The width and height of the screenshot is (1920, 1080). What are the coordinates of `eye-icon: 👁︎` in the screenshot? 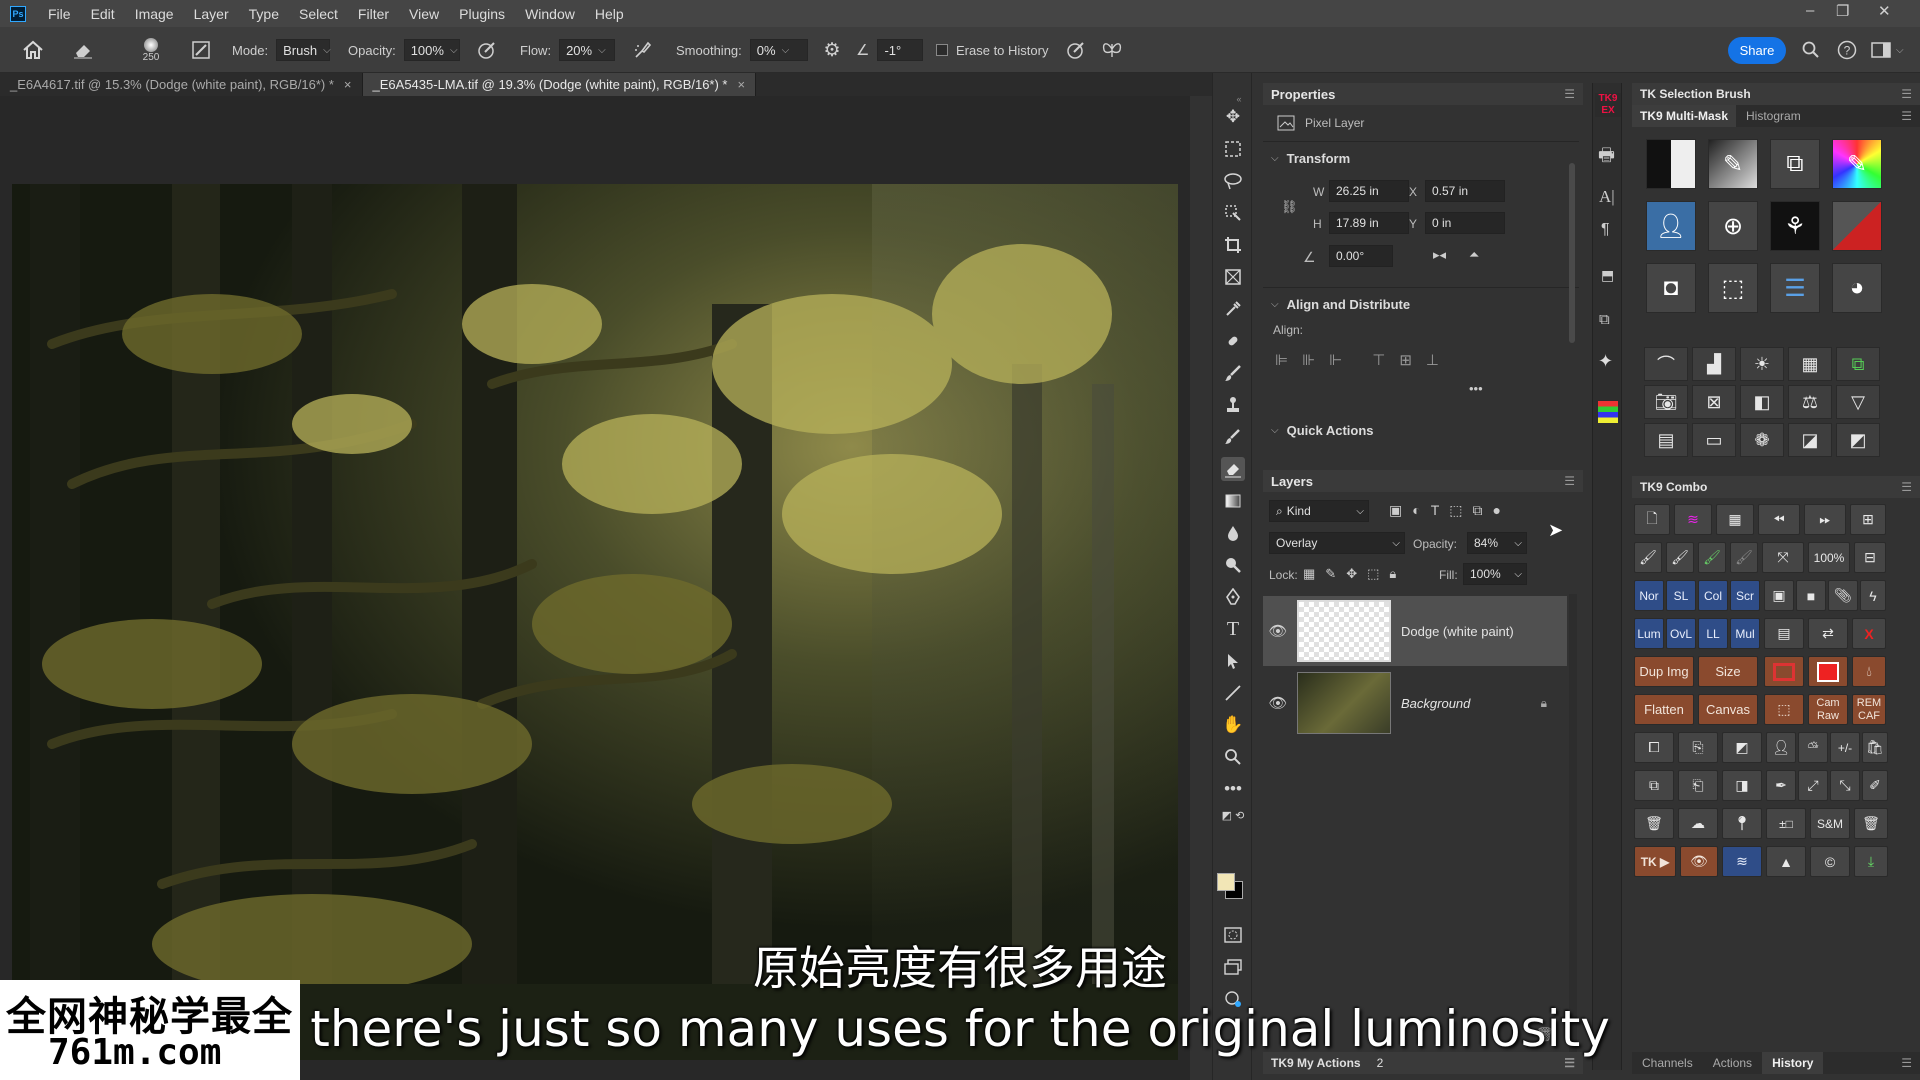 It's located at (1699, 861).